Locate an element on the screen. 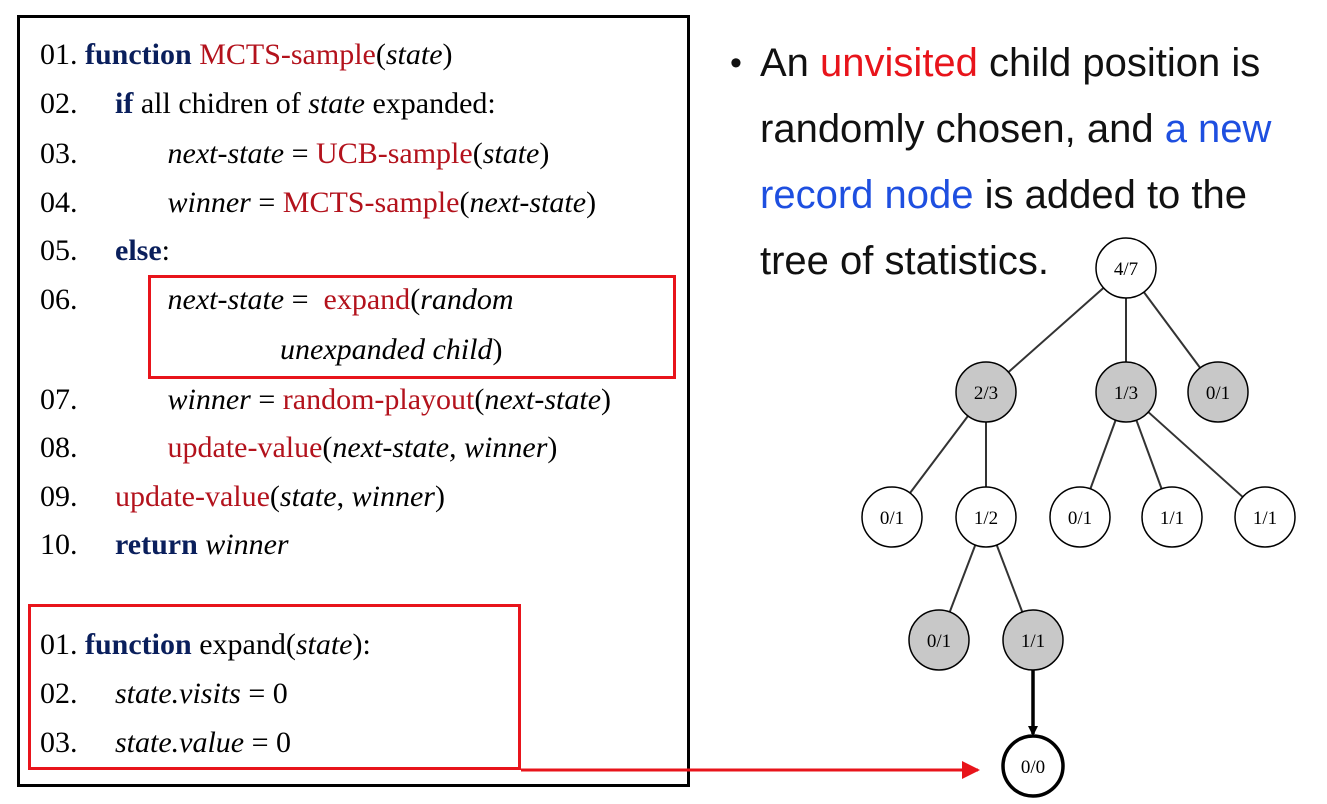 Image resolution: width=1327 pixels, height=804 pixels. tree-node-label: 0/0 is located at coordinates (1033, 767).